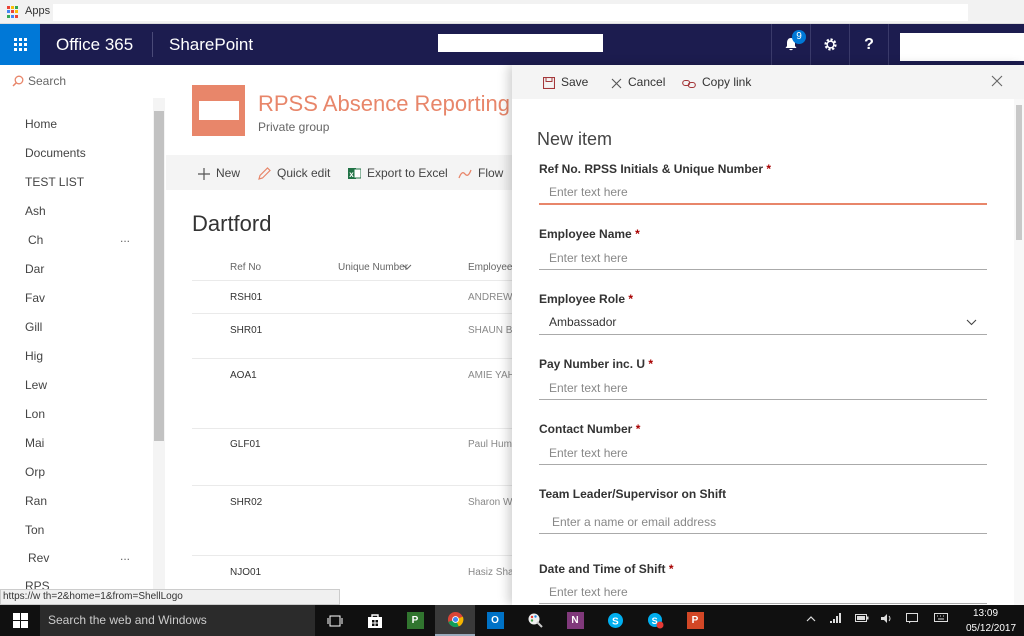 This screenshot has width=1024, height=636. What do you see at coordinates (35, 240) in the screenshot?
I see `nav-item-ch: Ch` at bounding box center [35, 240].